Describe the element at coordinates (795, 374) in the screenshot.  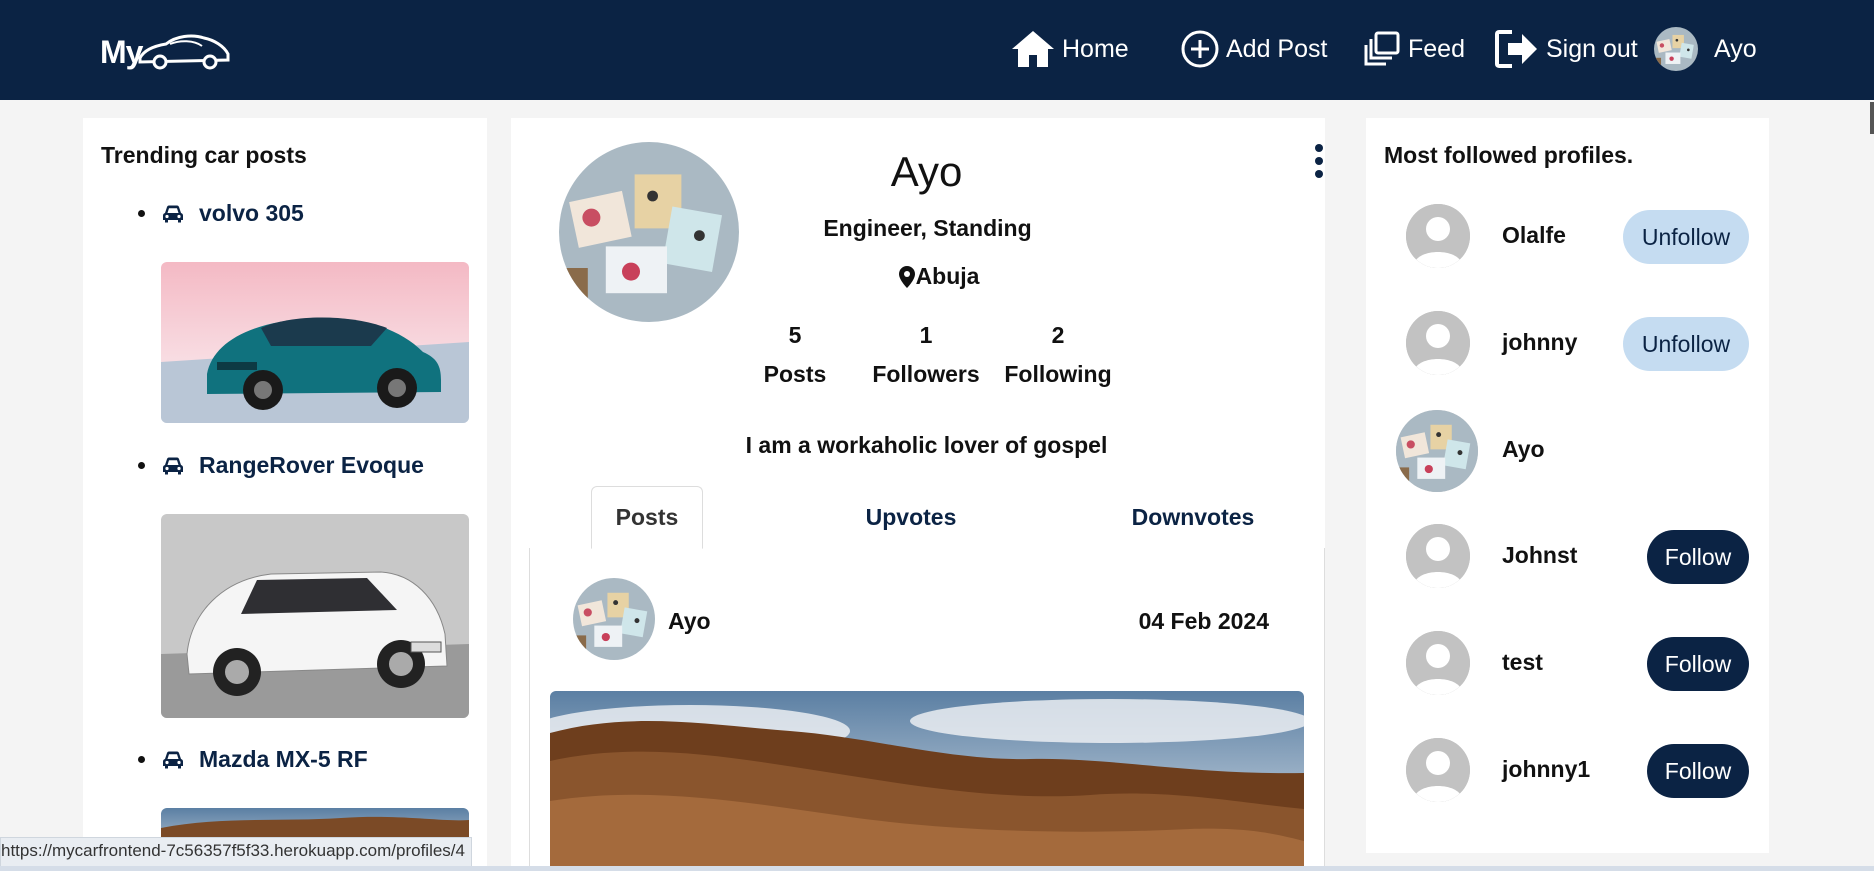
I see `stat-label: Posts` at that location.